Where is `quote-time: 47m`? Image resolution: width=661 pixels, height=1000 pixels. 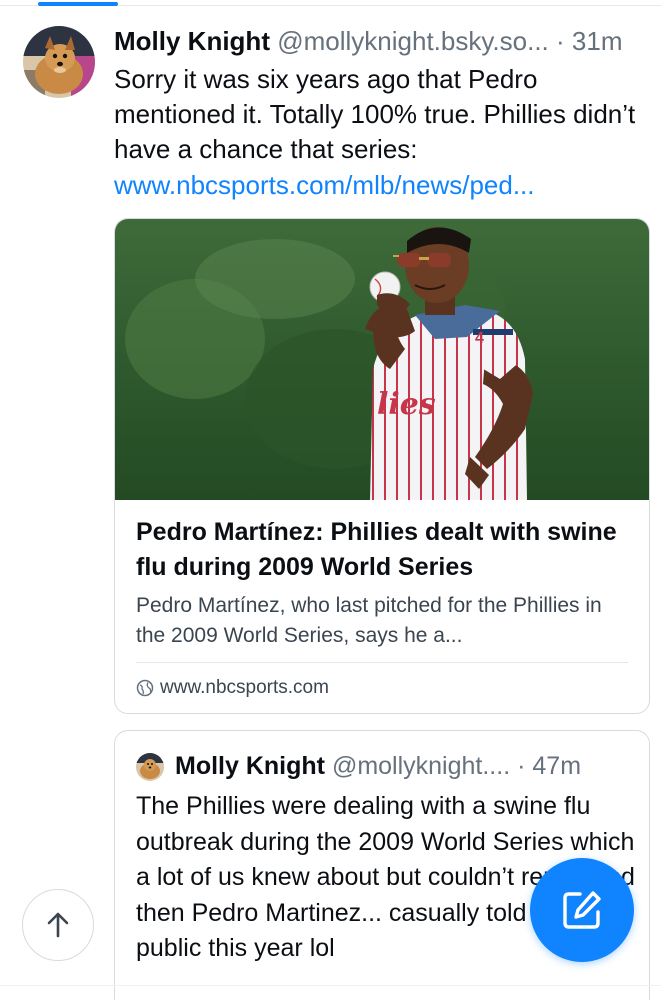 quote-time: 47m is located at coordinates (556, 766).